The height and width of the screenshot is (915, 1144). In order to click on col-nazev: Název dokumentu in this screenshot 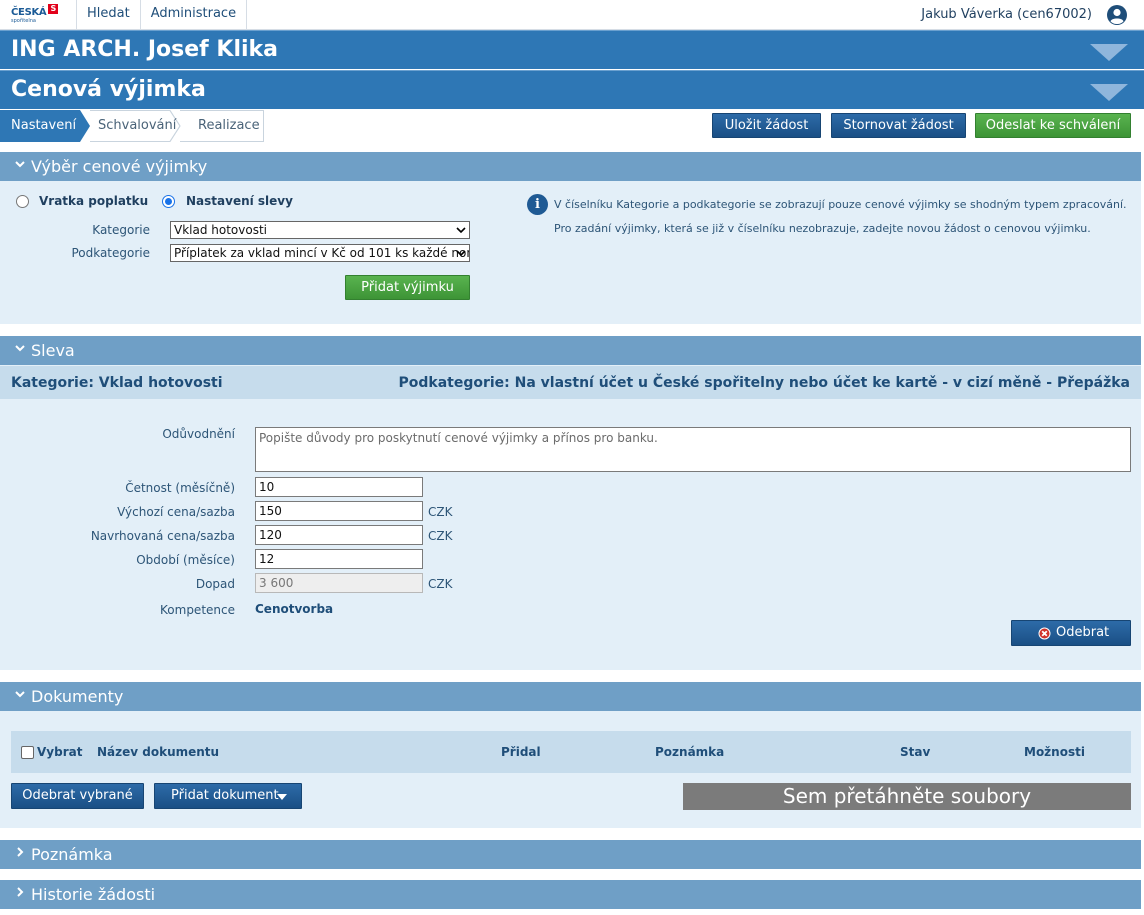, I will do `click(158, 752)`.